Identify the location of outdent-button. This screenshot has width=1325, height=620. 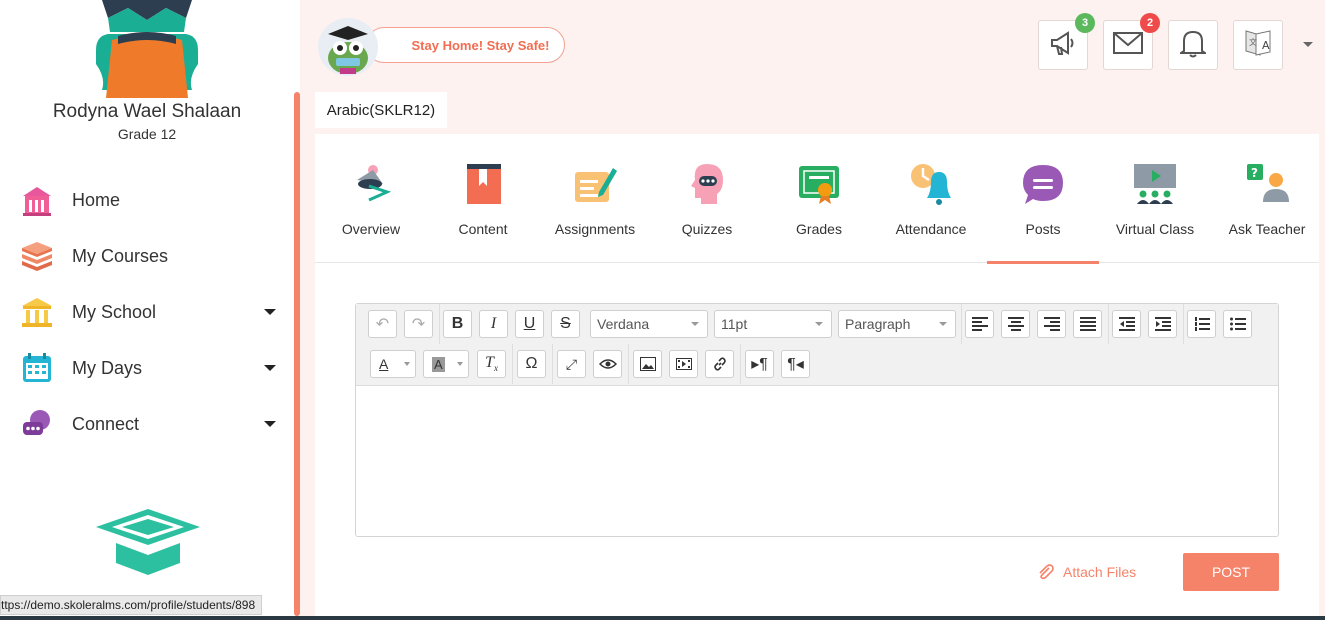
(1126, 324).